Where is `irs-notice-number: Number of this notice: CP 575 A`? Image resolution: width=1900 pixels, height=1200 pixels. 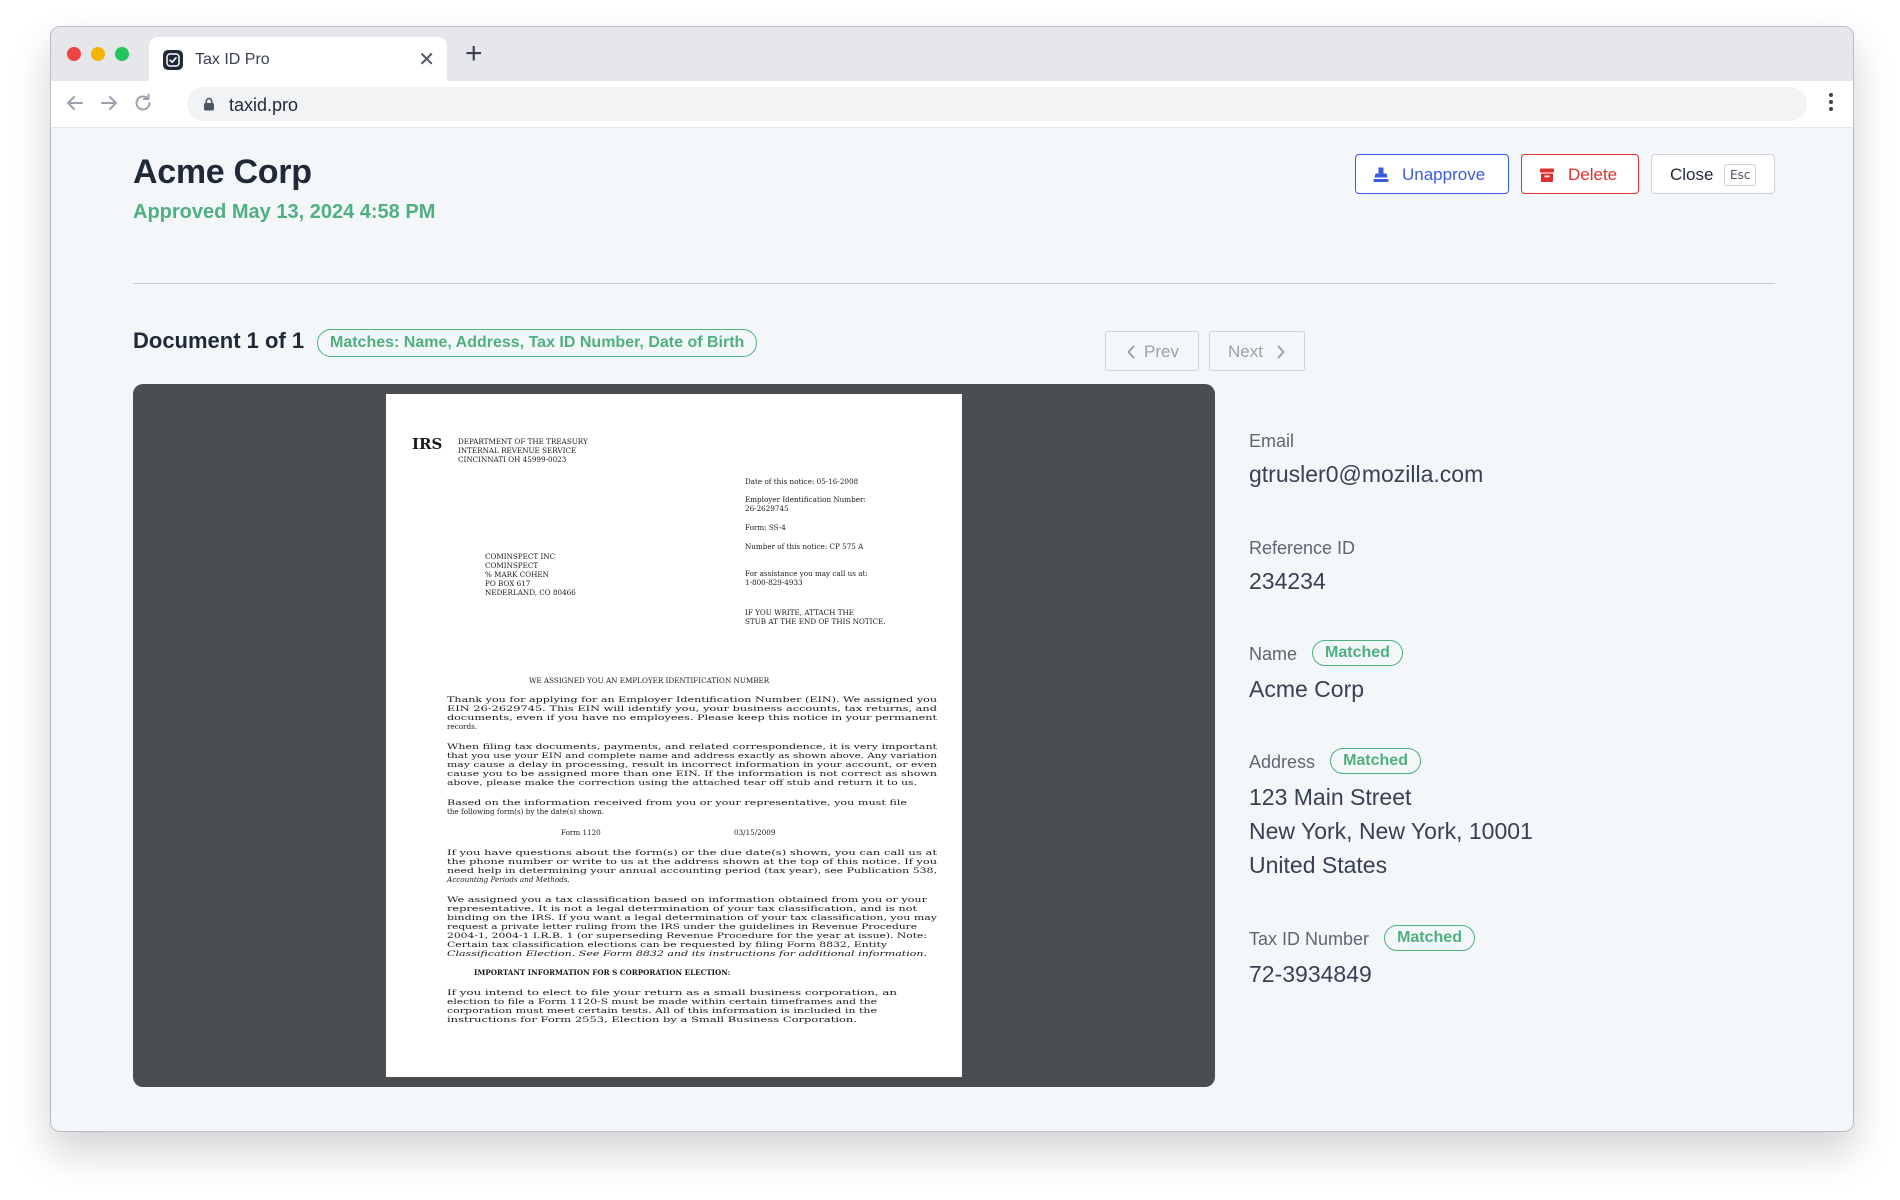
irs-notice-number: Number of this notice: CP 575 A is located at coordinates (804, 546).